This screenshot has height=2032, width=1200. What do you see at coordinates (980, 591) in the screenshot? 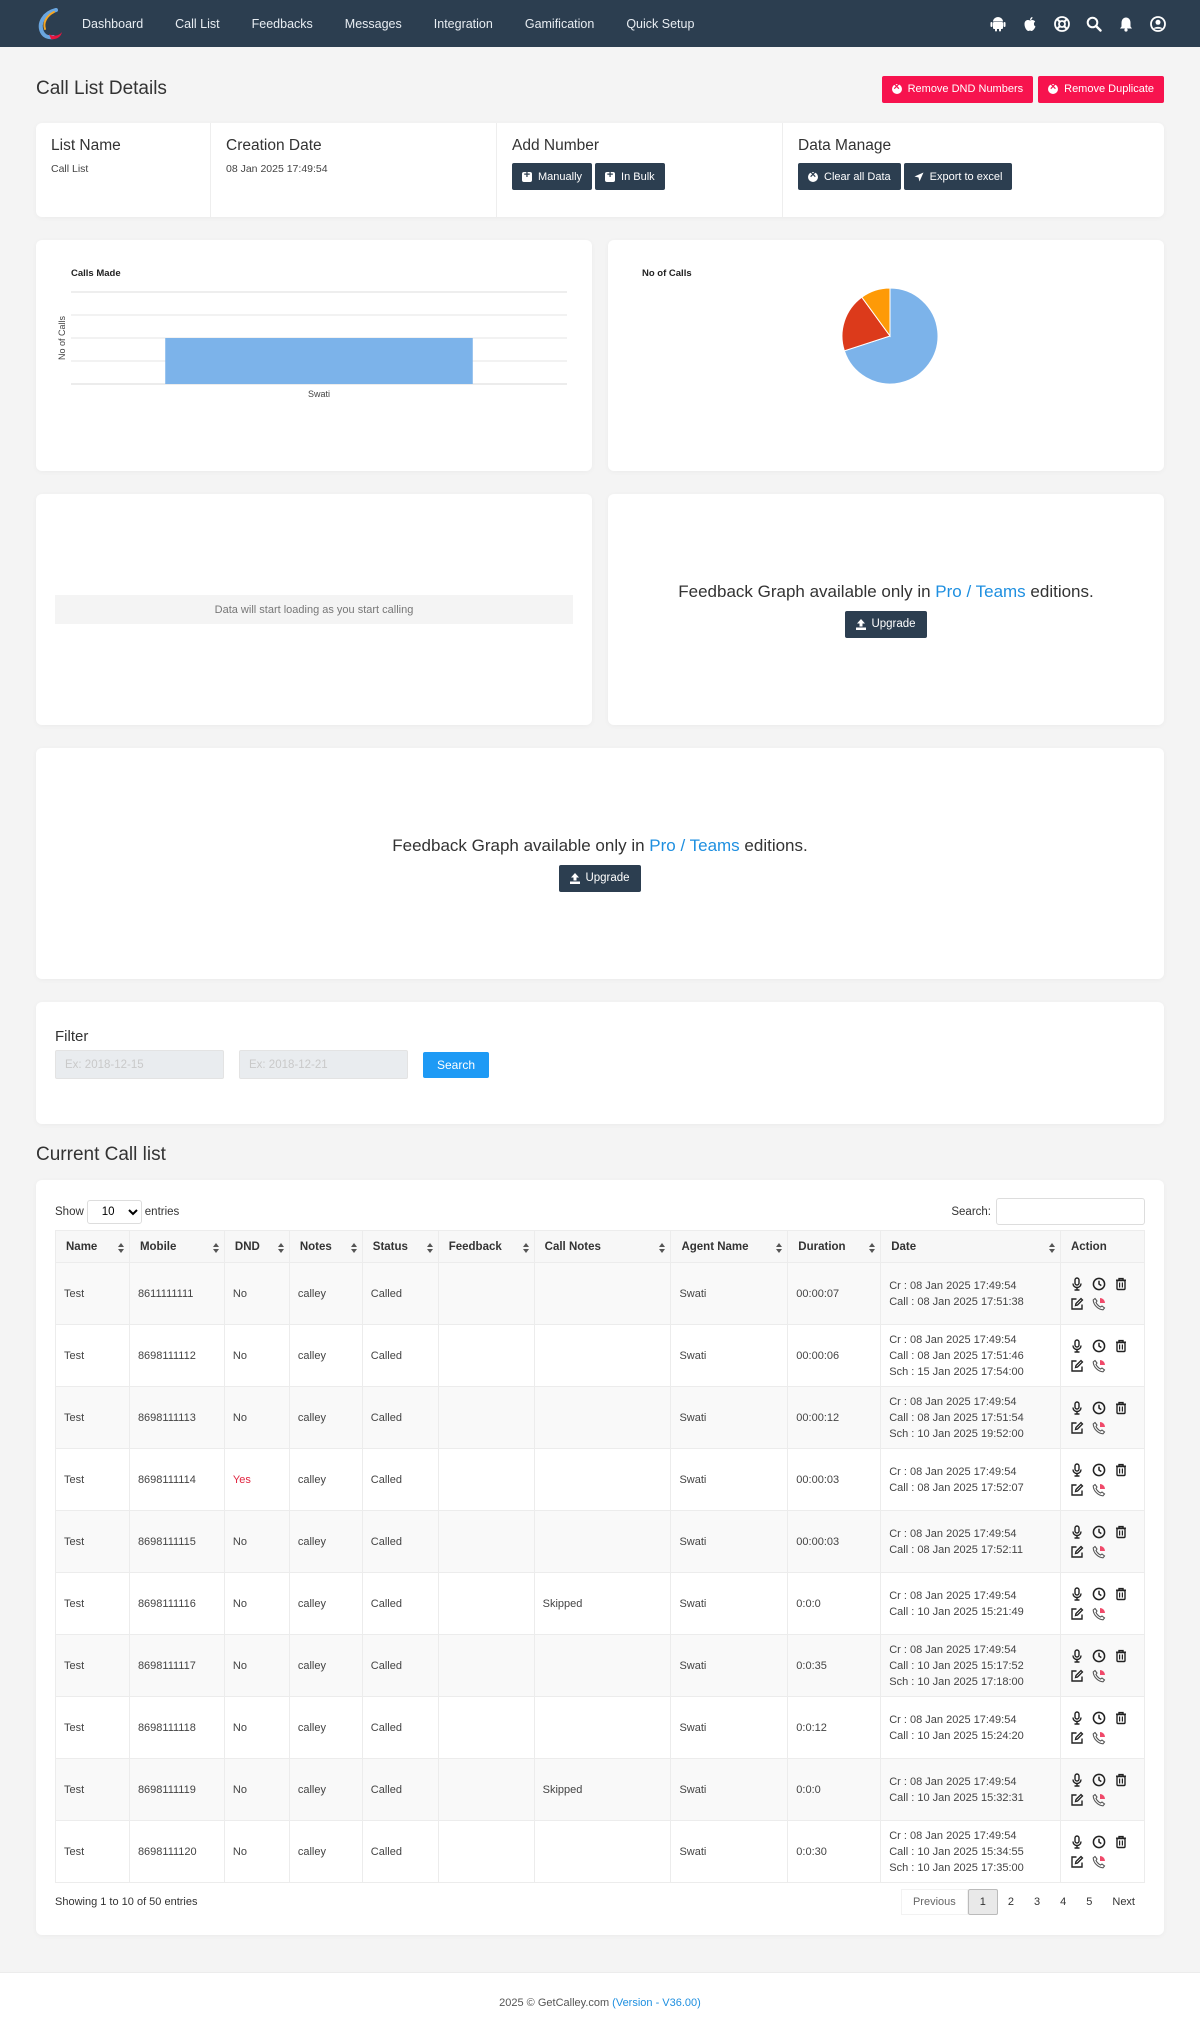
I see `pro-teams-link: Pro / Teams` at bounding box center [980, 591].